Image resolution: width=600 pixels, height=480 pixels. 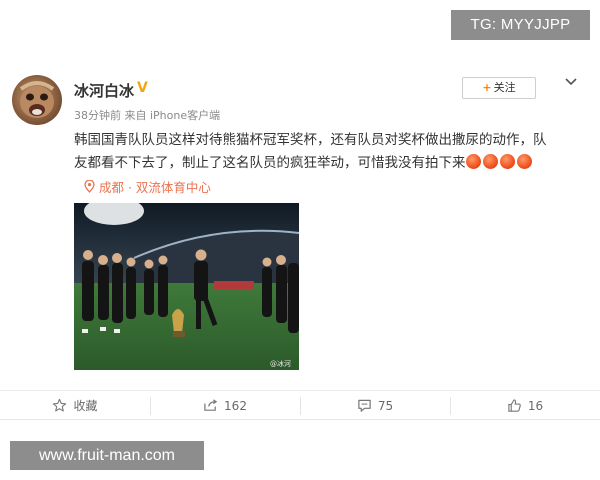 I want to click on follow-button: + 关注, so click(x=499, y=88).